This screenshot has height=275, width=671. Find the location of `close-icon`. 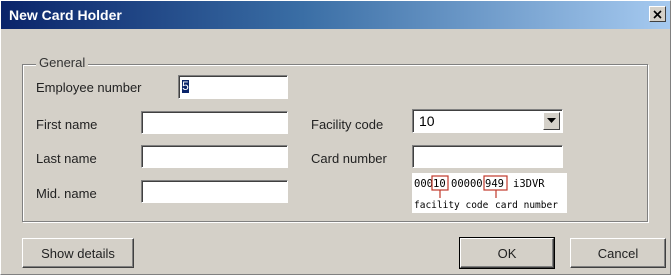

close-icon is located at coordinates (657, 14).